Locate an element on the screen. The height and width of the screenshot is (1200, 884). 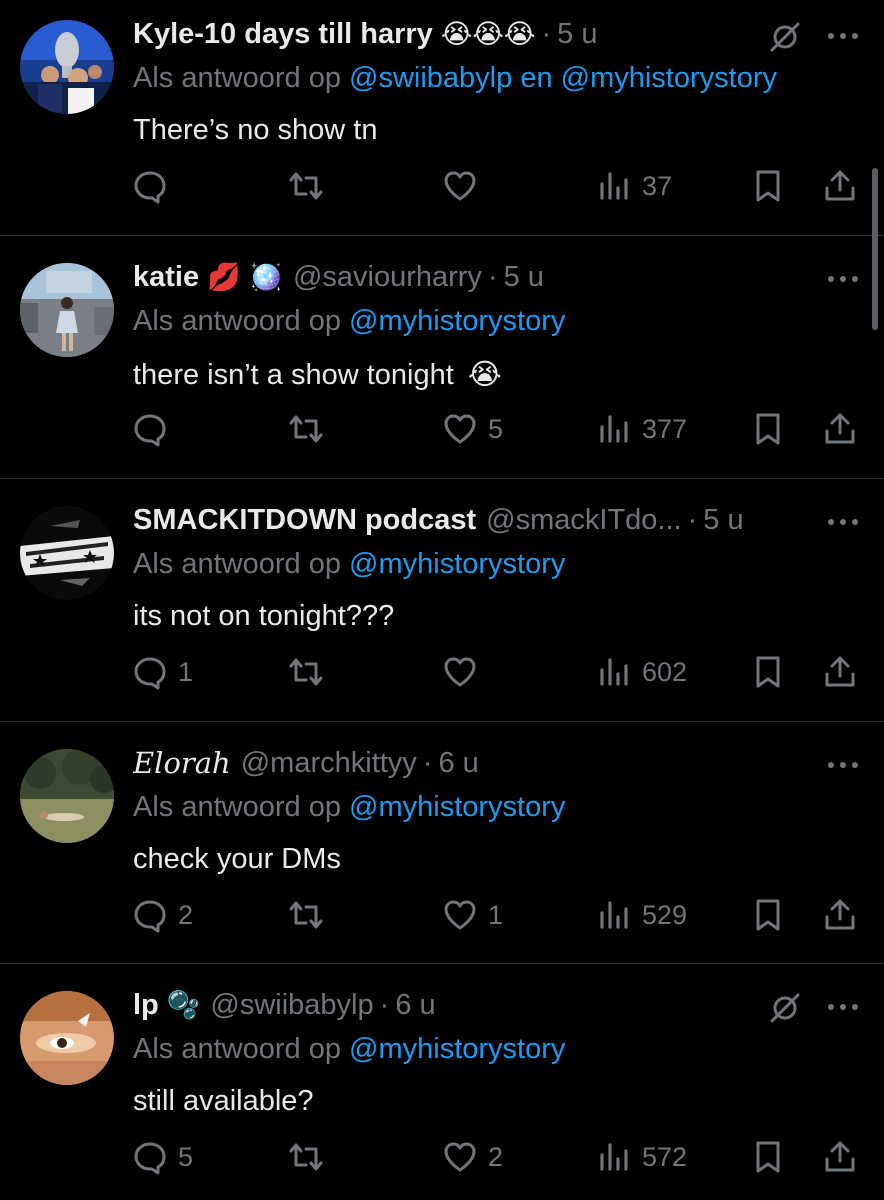
like-count: 2 is located at coordinates (496, 1156).